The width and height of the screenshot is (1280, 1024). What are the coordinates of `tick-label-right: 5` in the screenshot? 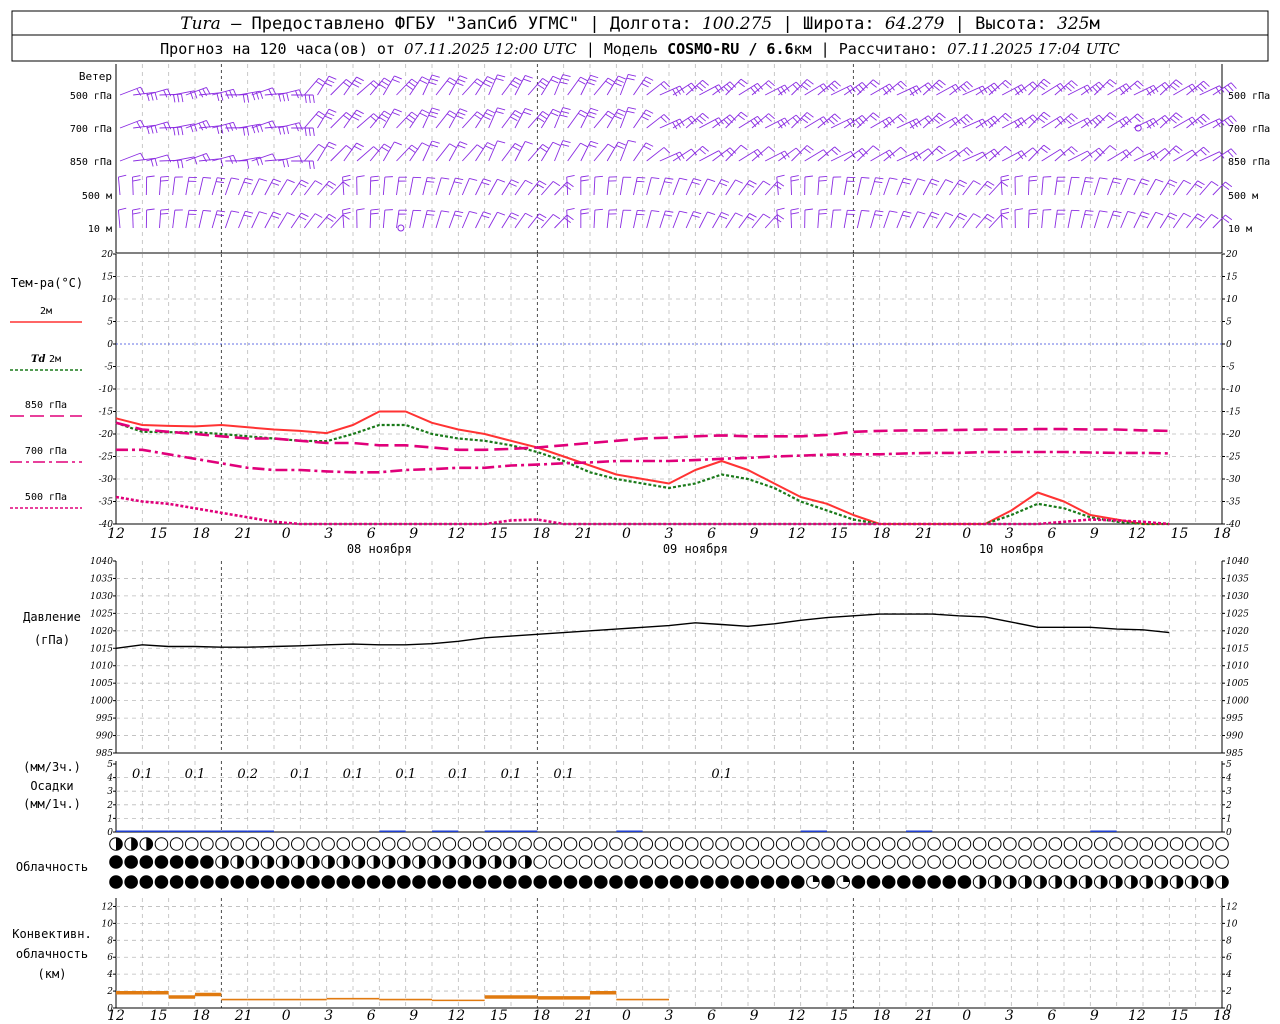 It's located at (1229, 765).